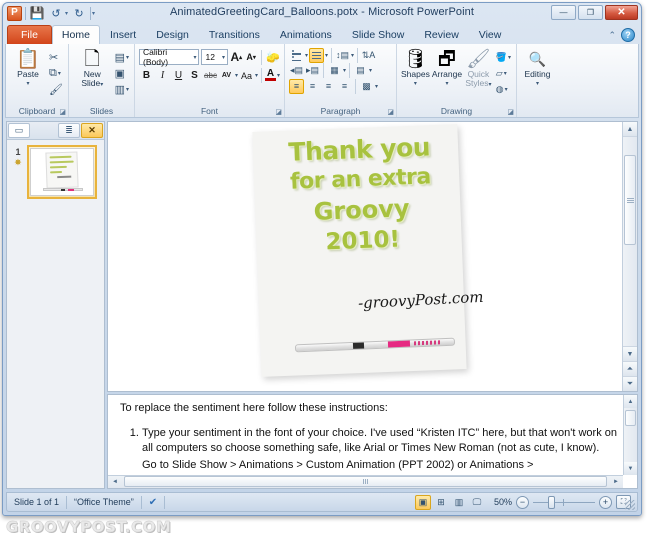  What do you see at coordinates (122, 57) in the screenshot?
I see `layout-button: ▤ ▾` at bounding box center [122, 57].